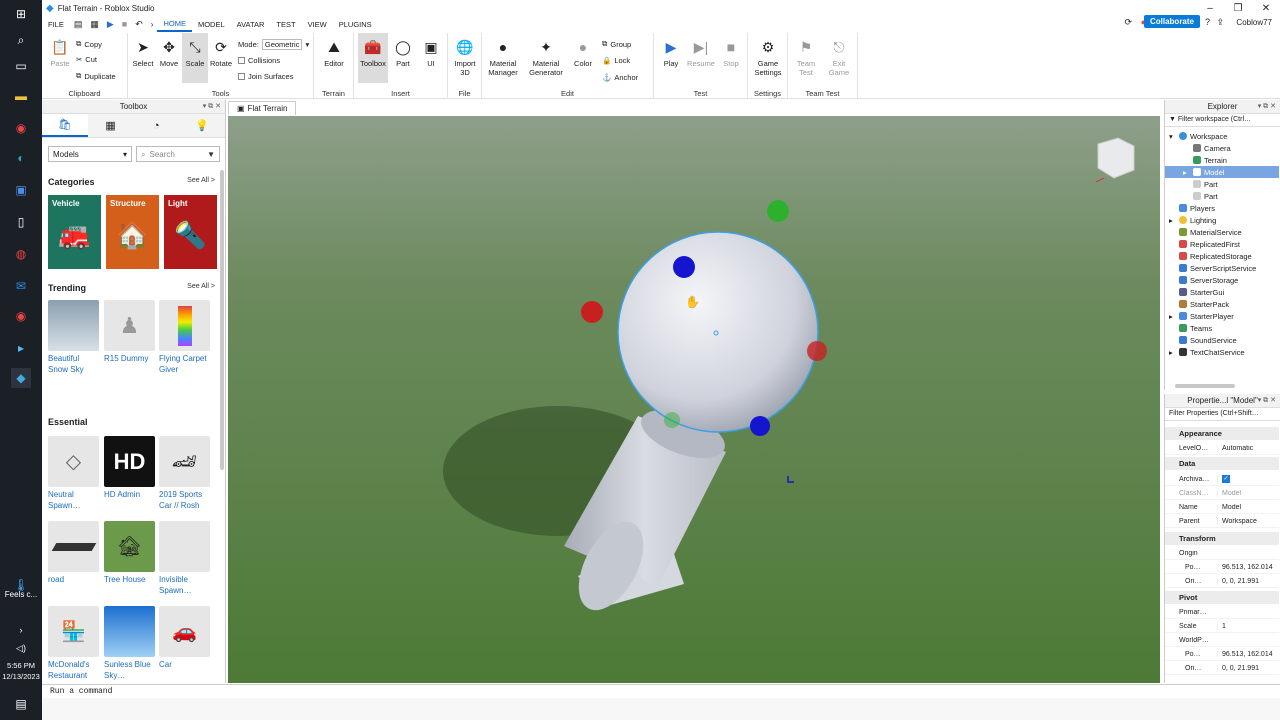 This screenshot has height=720, width=1280. I want to click on prop-world-position: Po… 96.513, 162.014, so click(1222, 654).